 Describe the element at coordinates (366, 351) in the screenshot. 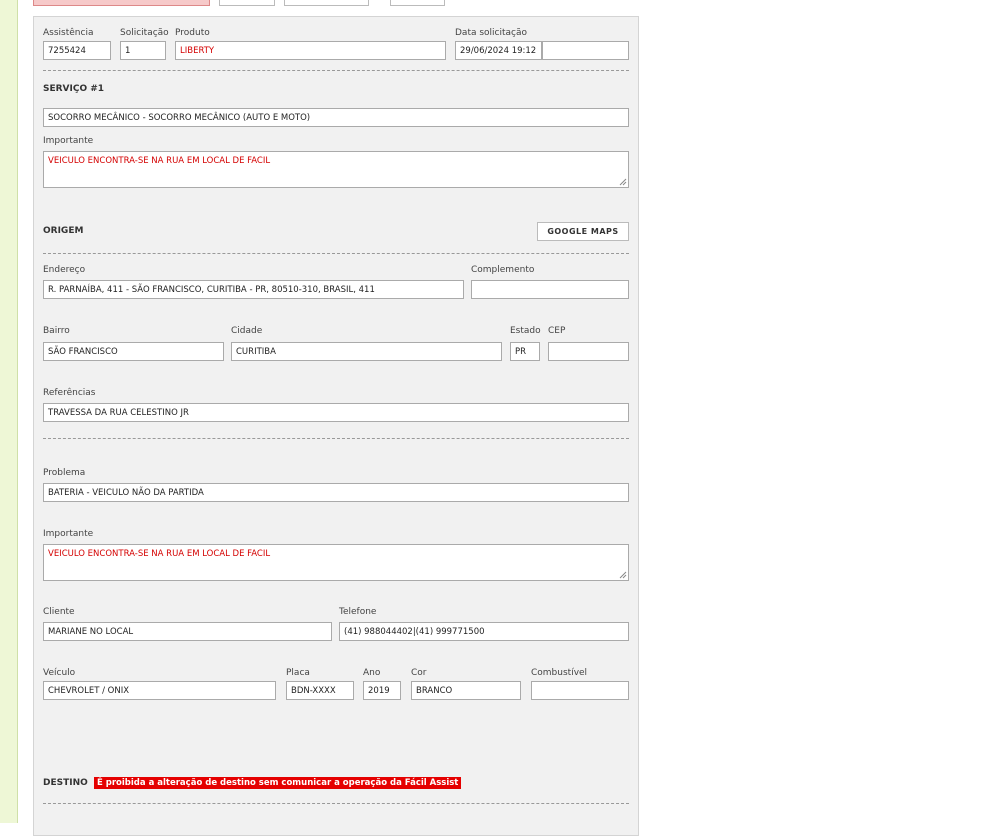

I see `cidade-field: CURITIBA` at that location.